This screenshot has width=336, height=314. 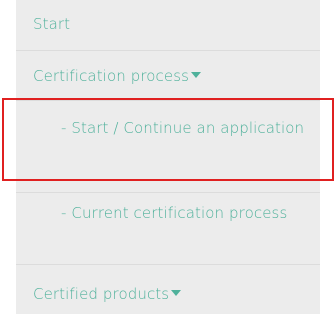 What do you see at coordinates (101, 294) in the screenshot?
I see `menu-item-label: Certified products` at bounding box center [101, 294].